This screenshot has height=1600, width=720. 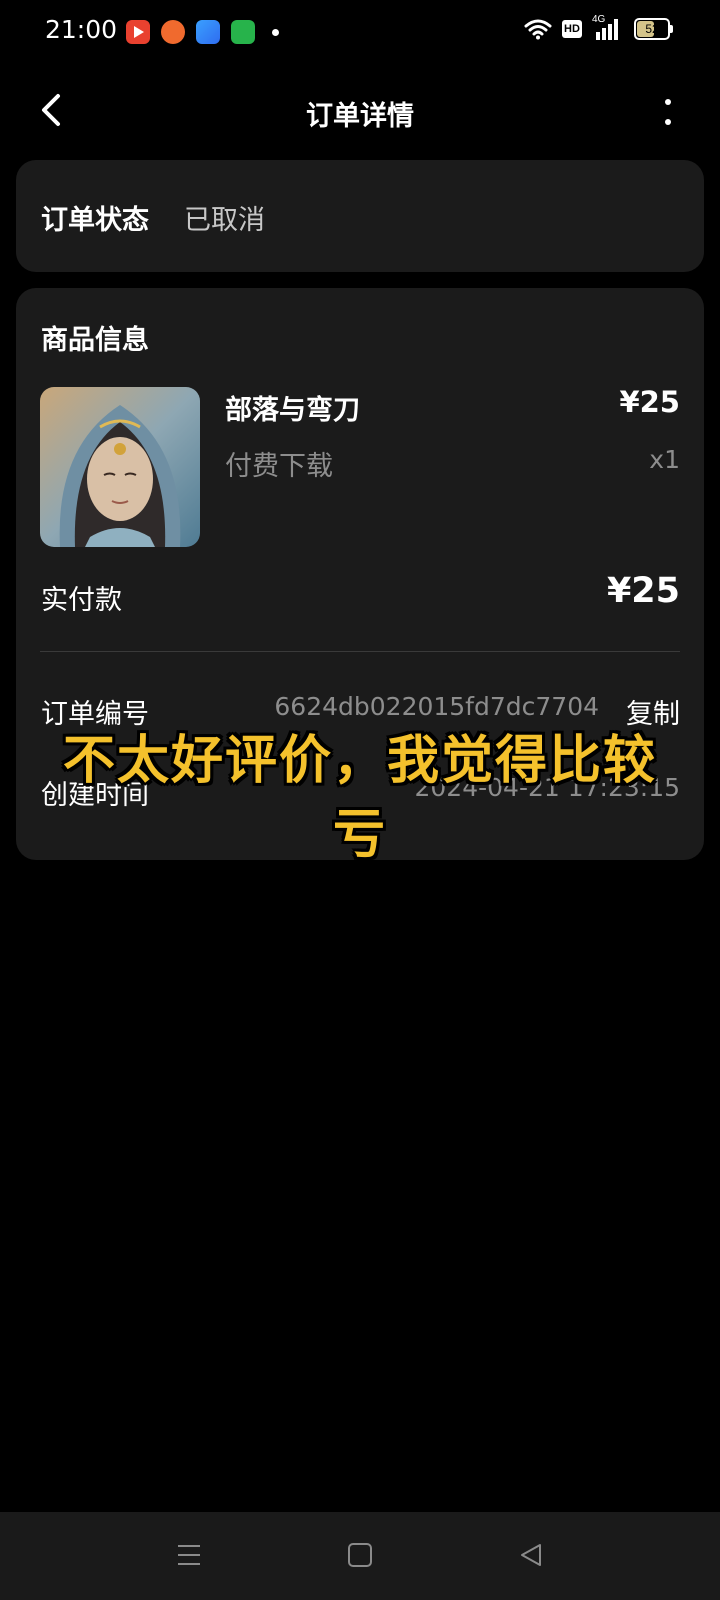 What do you see at coordinates (599, 19) in the screenshot?
I see `network-type: 4G` at bounding box center [599, 19].